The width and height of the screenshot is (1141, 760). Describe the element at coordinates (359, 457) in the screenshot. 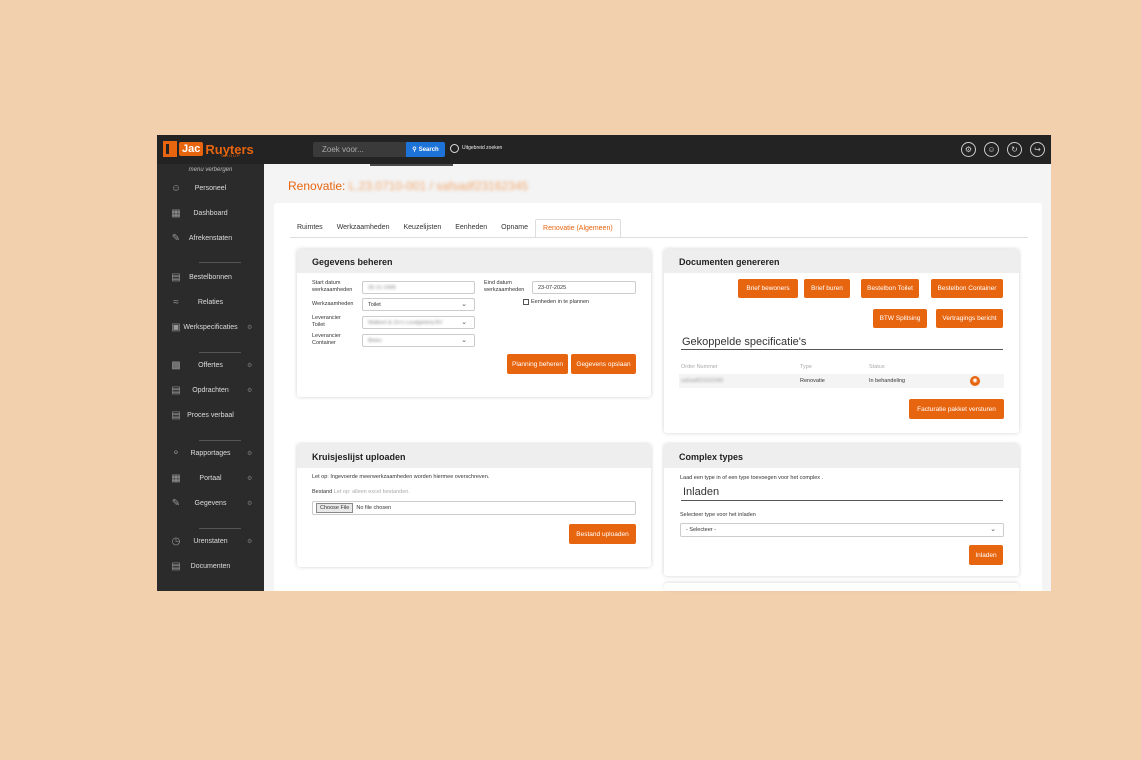

I see `card-title: Kruisjeslijst uploaden` at that location.